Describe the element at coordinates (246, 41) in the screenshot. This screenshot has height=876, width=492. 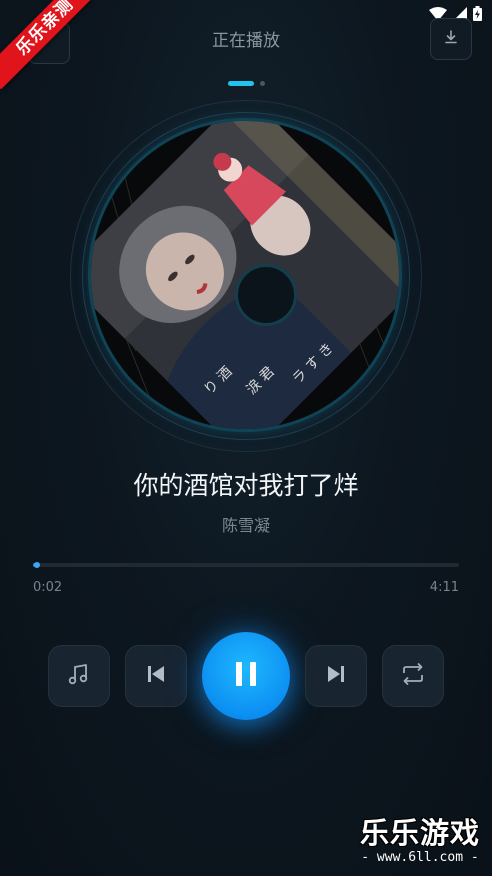
I see `page-title: 正在播放` at that location.